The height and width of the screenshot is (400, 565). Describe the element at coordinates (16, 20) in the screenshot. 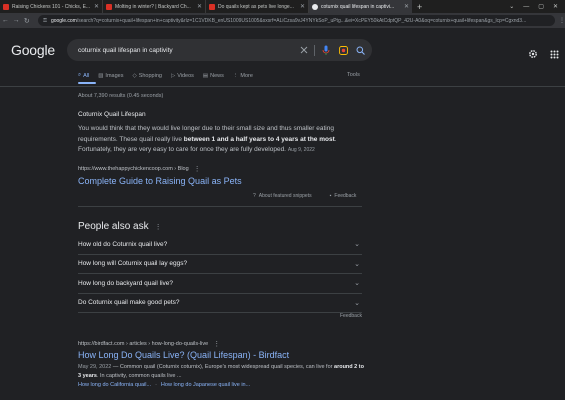

I see `forward-icon: →` at that location.